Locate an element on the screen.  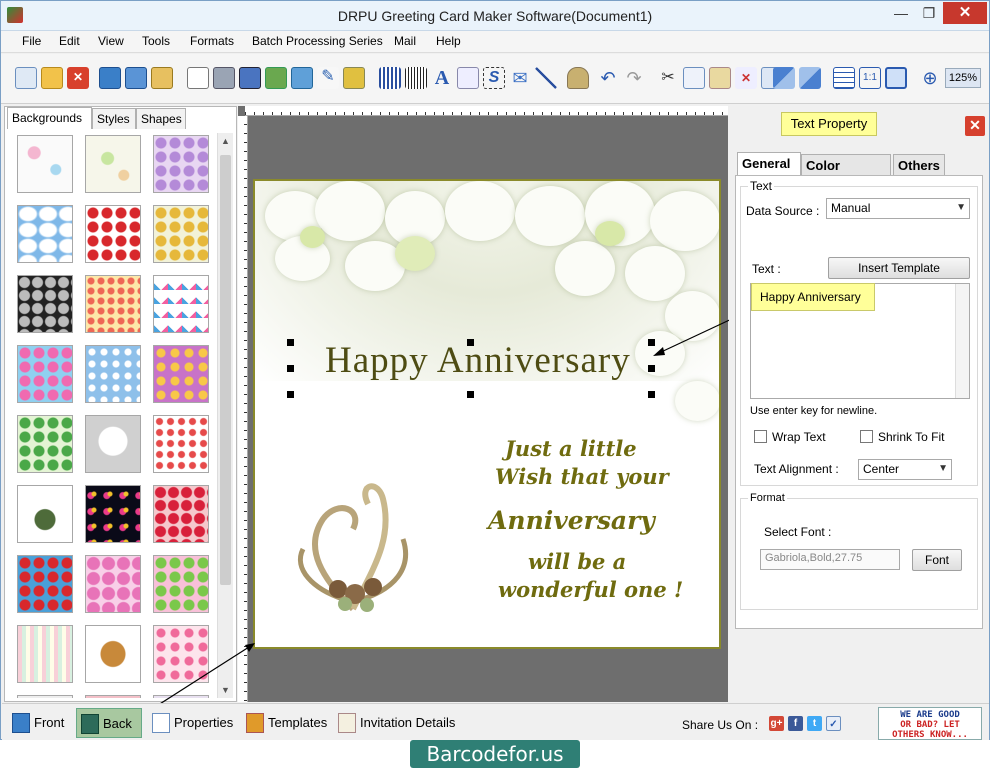
insert-template-button: Insert Template is located at coordinates (899, 268).